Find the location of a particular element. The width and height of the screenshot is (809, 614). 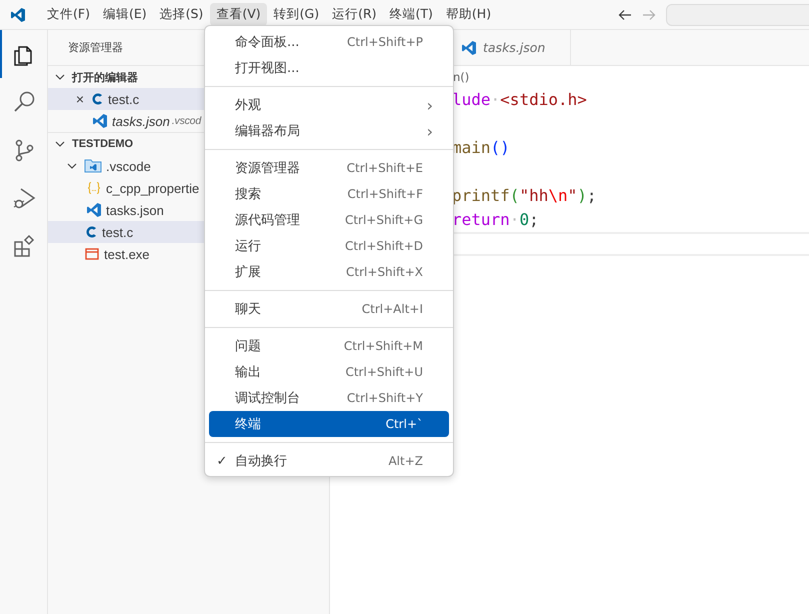

code-line: printf("hh\n"); is located at coordinates (524, 196).